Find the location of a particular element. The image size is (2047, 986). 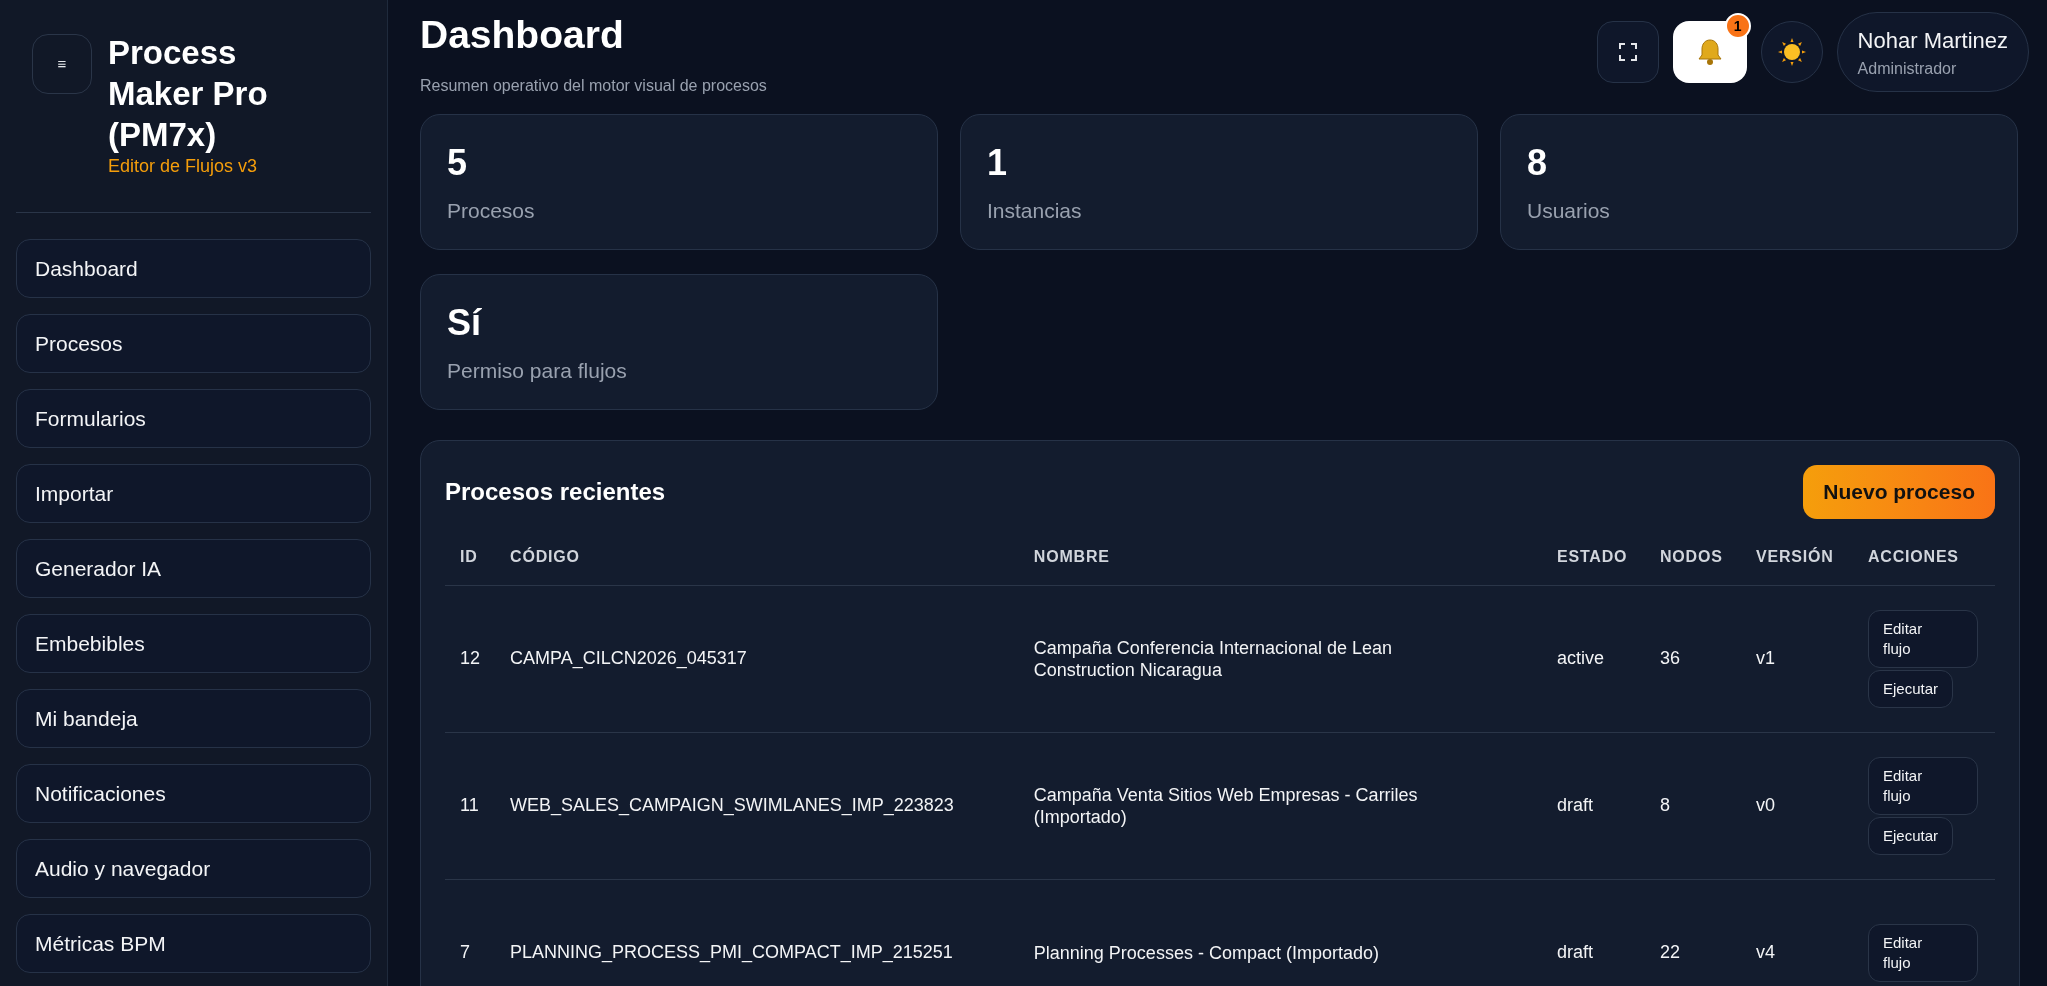

column-header: ESTADO is located at coordinates (1592, 556).